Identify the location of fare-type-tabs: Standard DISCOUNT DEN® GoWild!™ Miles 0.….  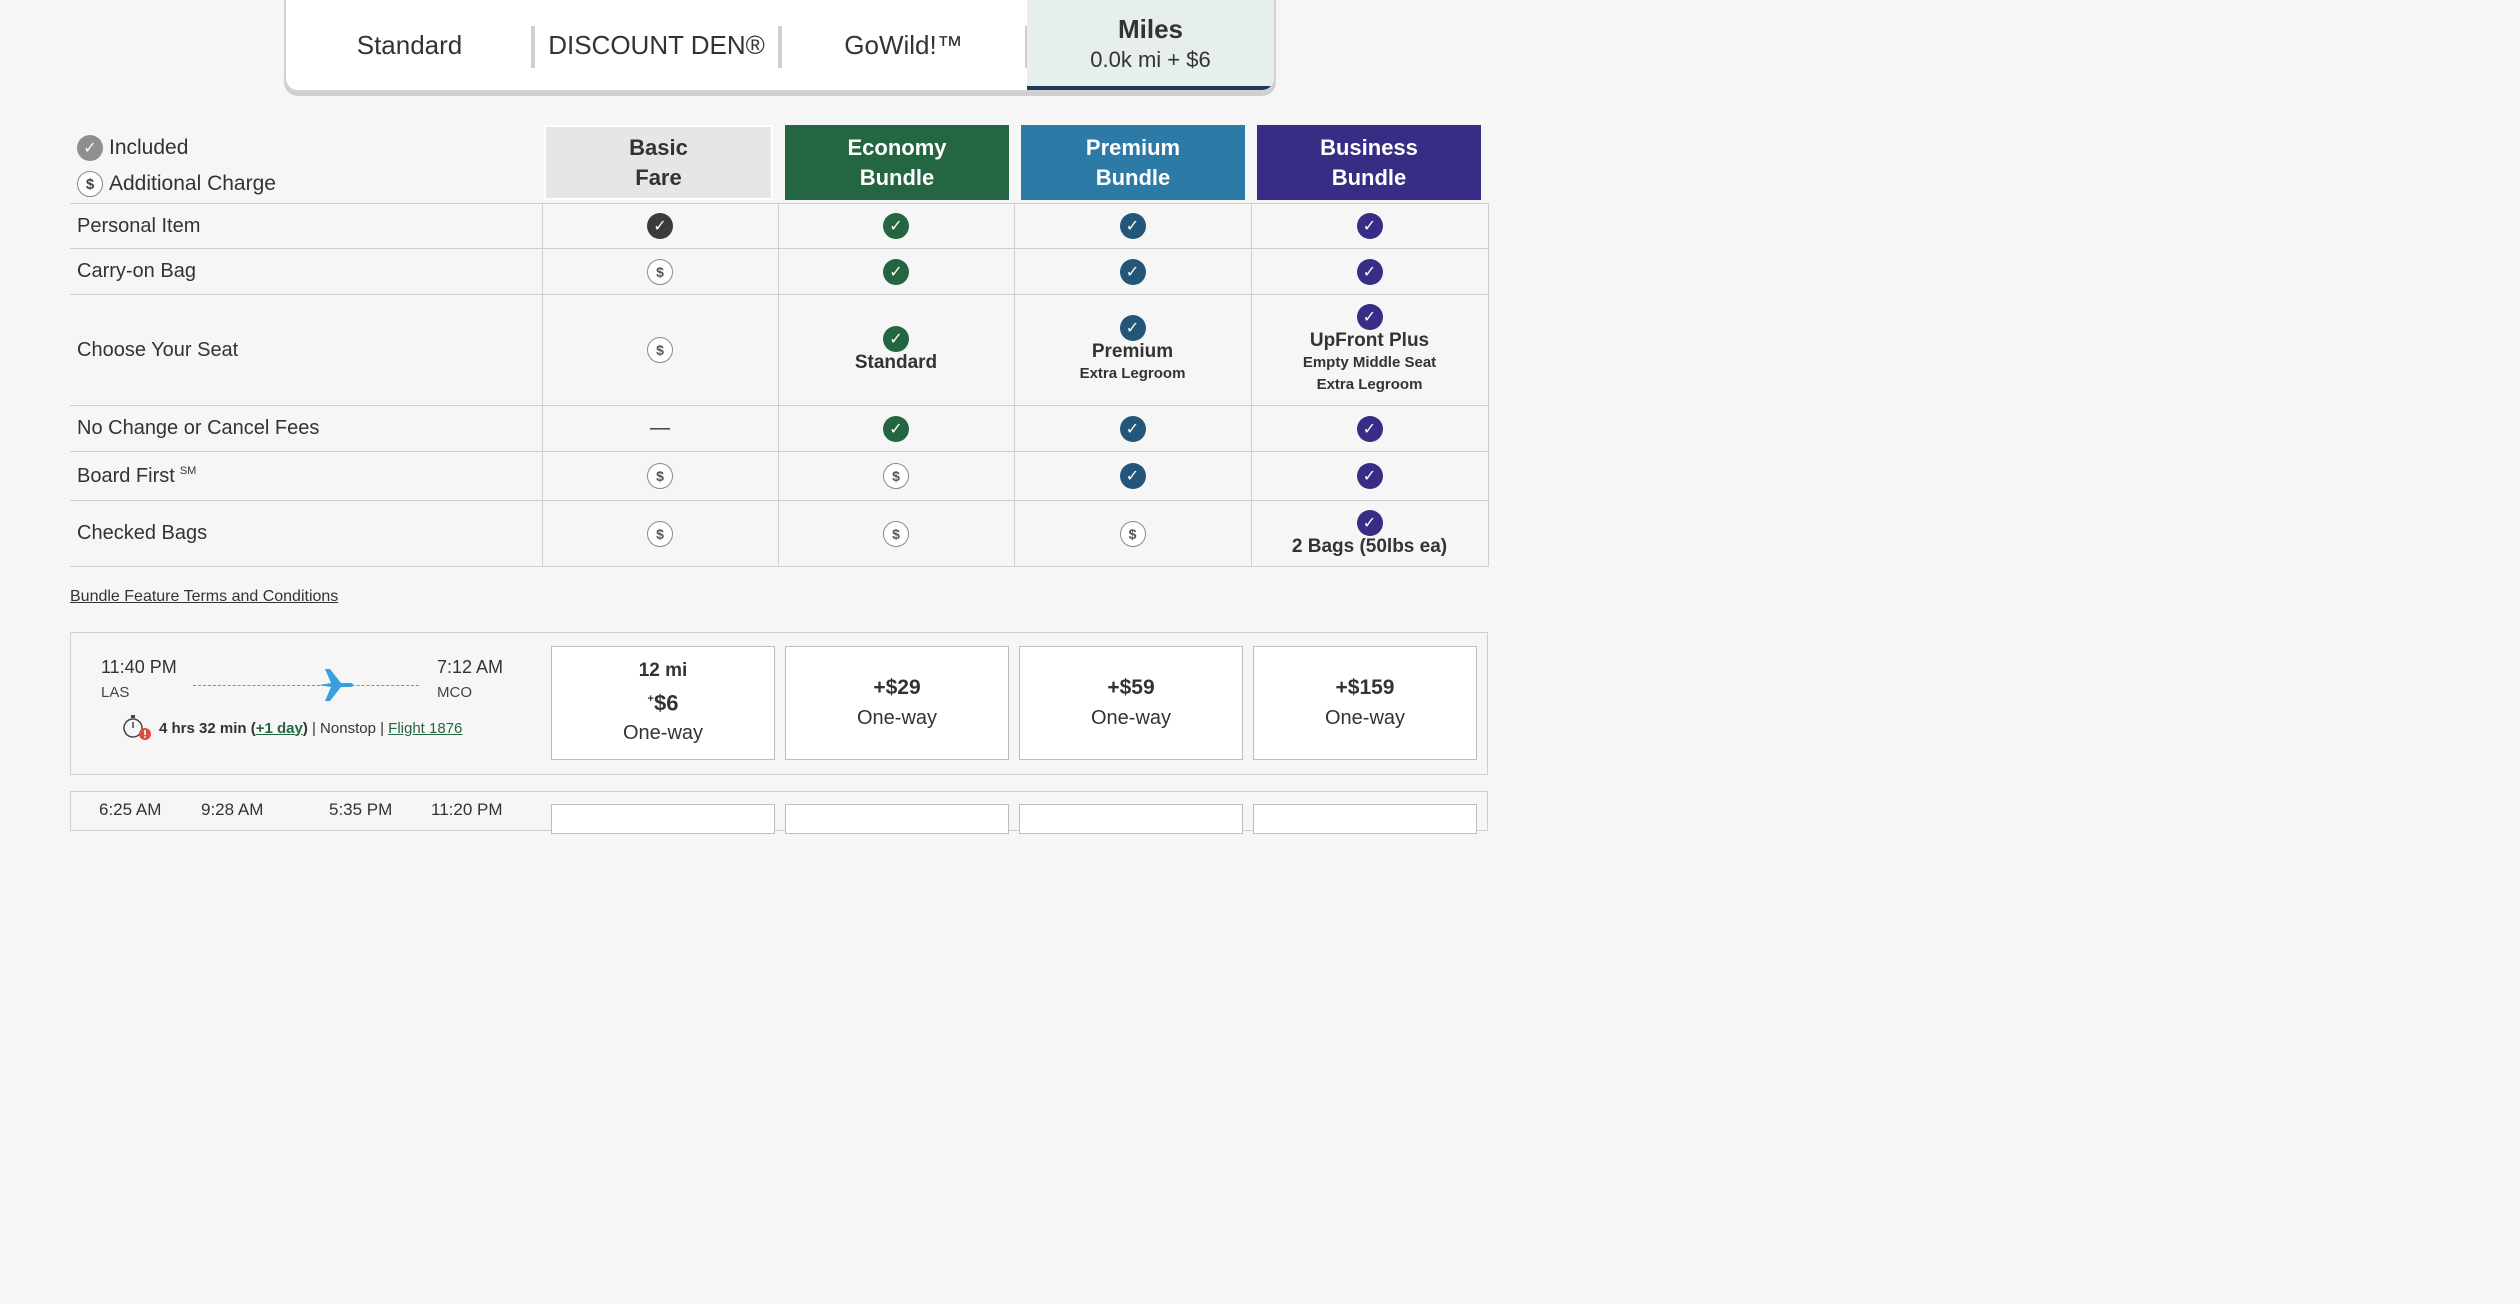
(780, 46).